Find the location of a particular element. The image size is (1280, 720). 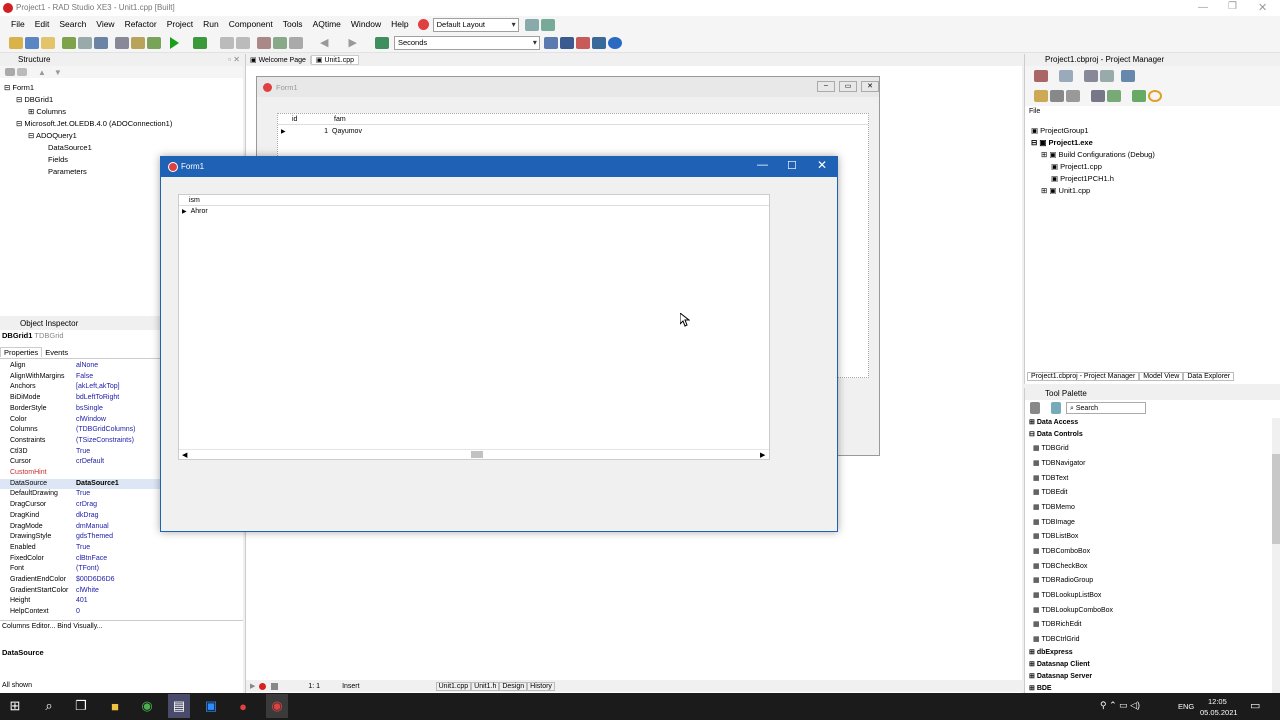

tab-history-bottom: History is located at coordinates (541, 686).